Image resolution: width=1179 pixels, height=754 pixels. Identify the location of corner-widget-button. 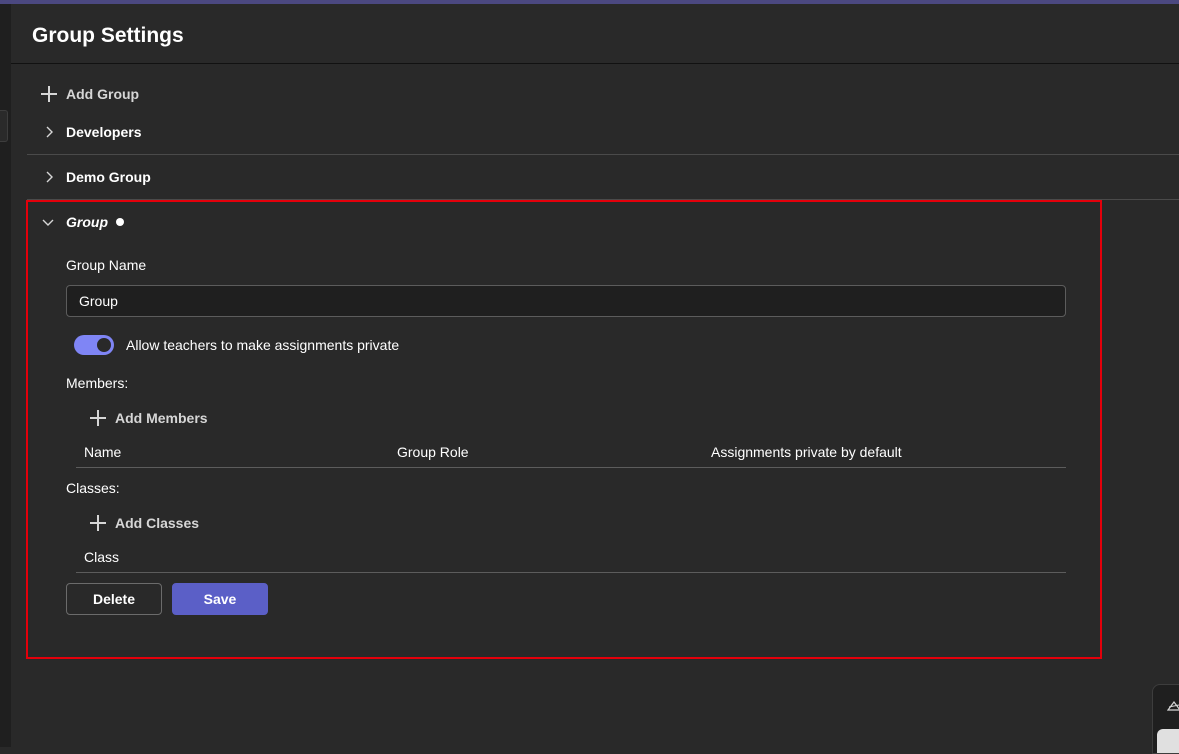
(1168, 741).